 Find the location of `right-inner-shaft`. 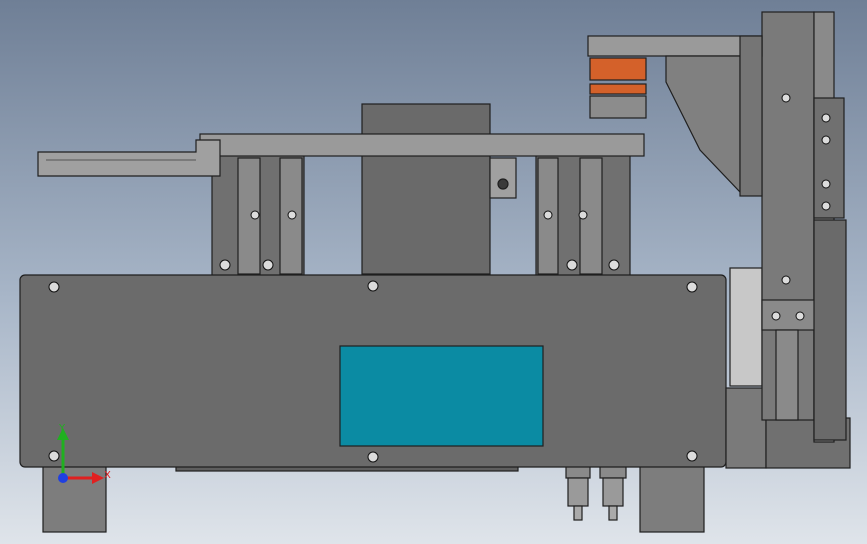

right-inner-shaft is located at coordinates (787, 375).